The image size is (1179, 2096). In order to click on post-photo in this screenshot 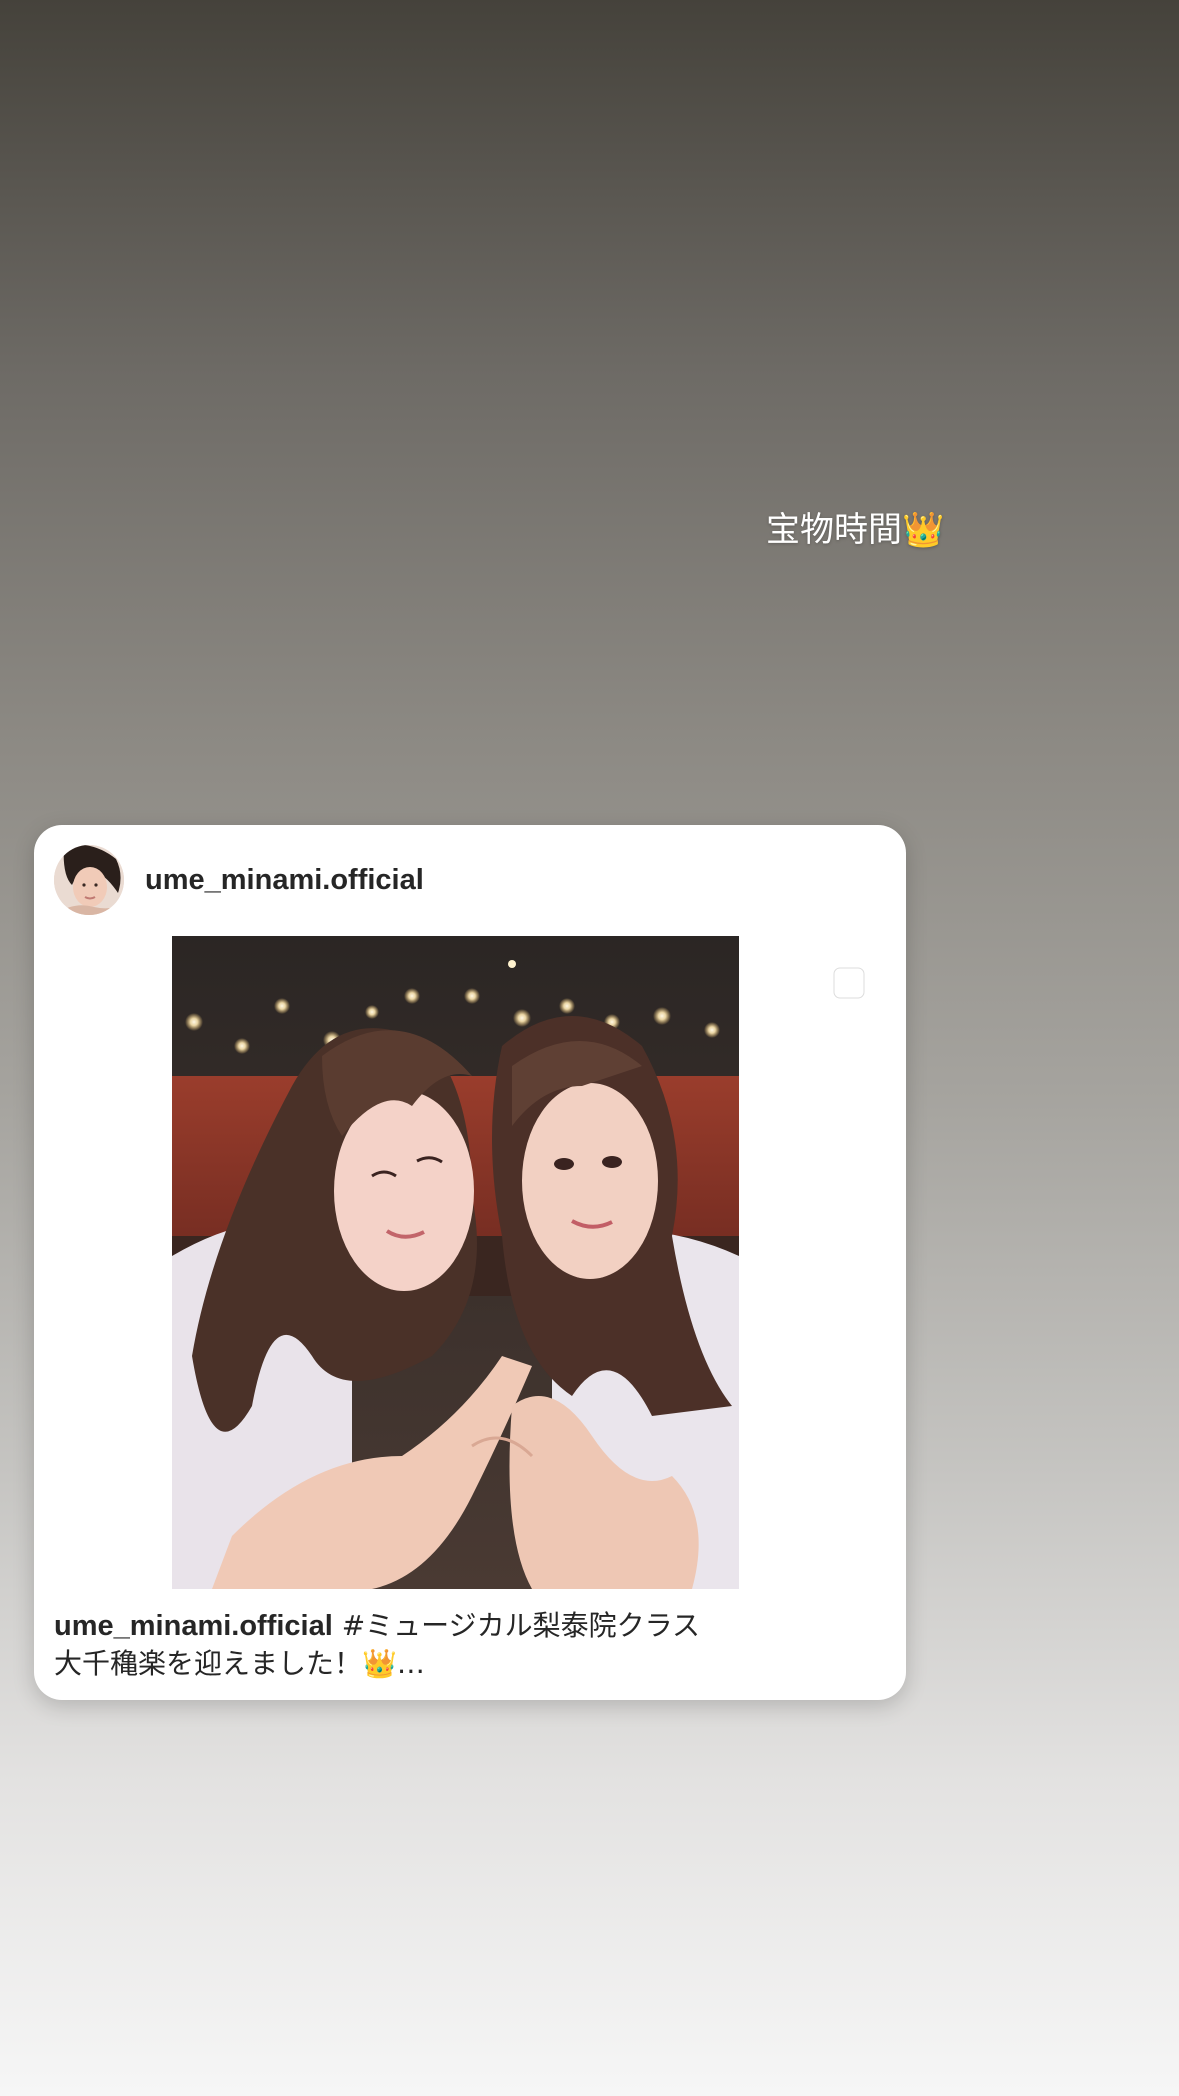, I will do `click(455, 1262)`.